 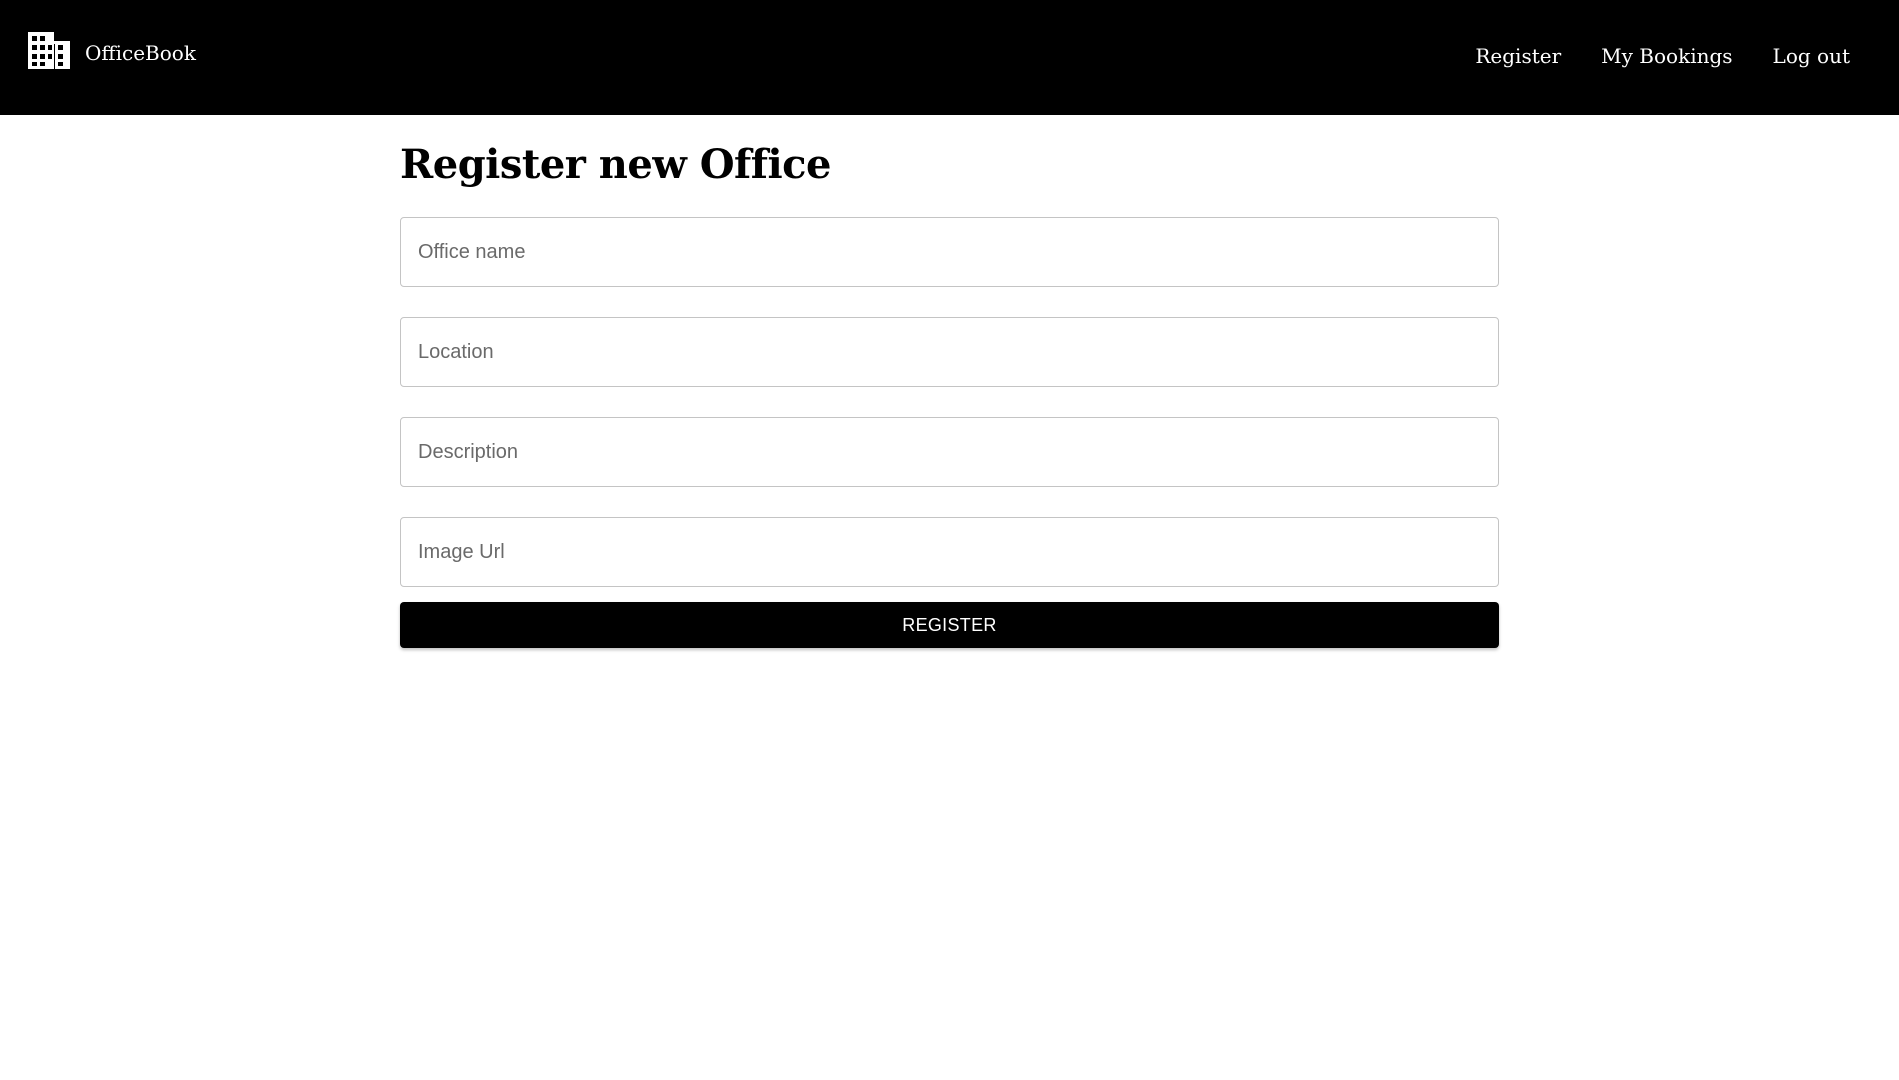 I want to click on brand-name: OfficeBook, so click(x=140, y=52).